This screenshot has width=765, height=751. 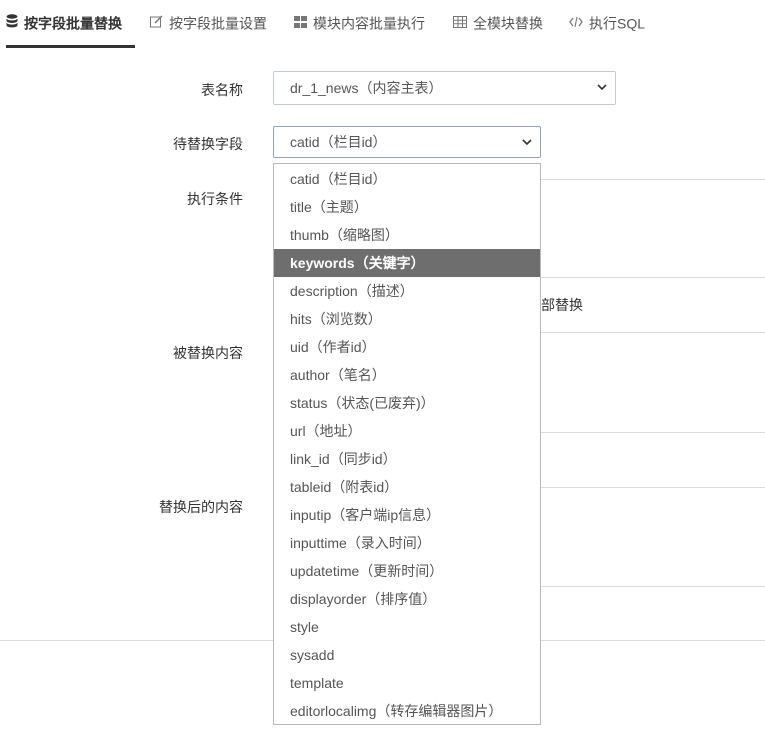 What do you see at coordinates (407, 683) in the screenshot?
I see `dropdown-option: template` at bounding box center [407, 683].